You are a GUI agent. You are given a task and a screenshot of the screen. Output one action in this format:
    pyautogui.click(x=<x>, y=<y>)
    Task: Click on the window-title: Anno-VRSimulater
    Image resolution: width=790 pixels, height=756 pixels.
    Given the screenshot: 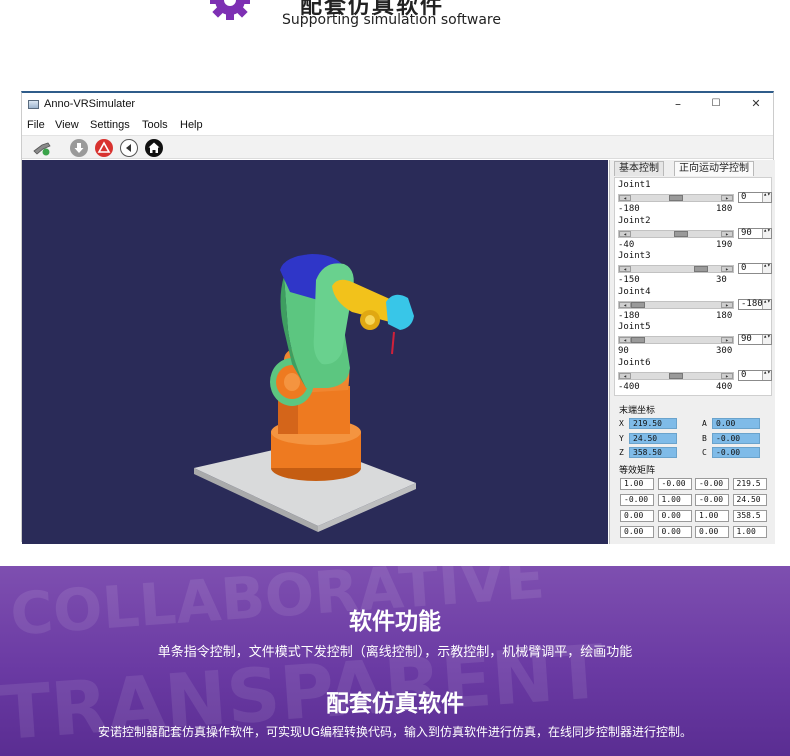 What is the action you would take?
    pyautogui.click(x=90, y=104)
    